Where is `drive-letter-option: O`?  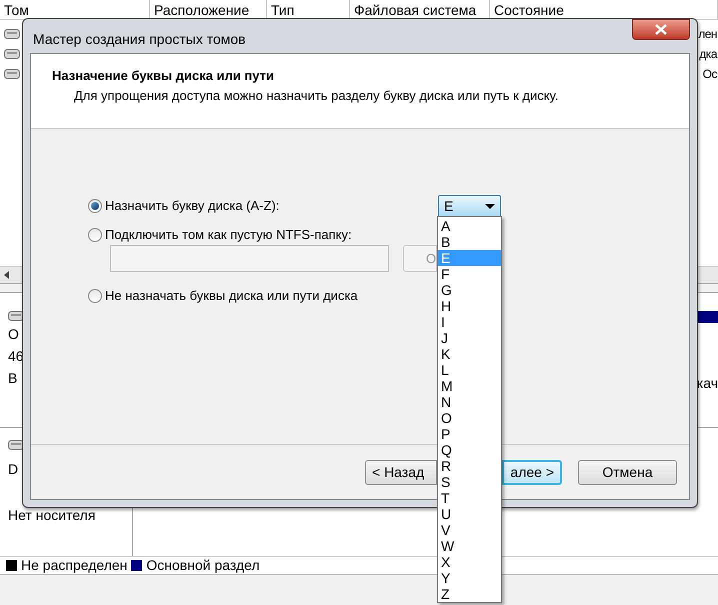
drive-letter-option: O is located at coordinates (469, 418).